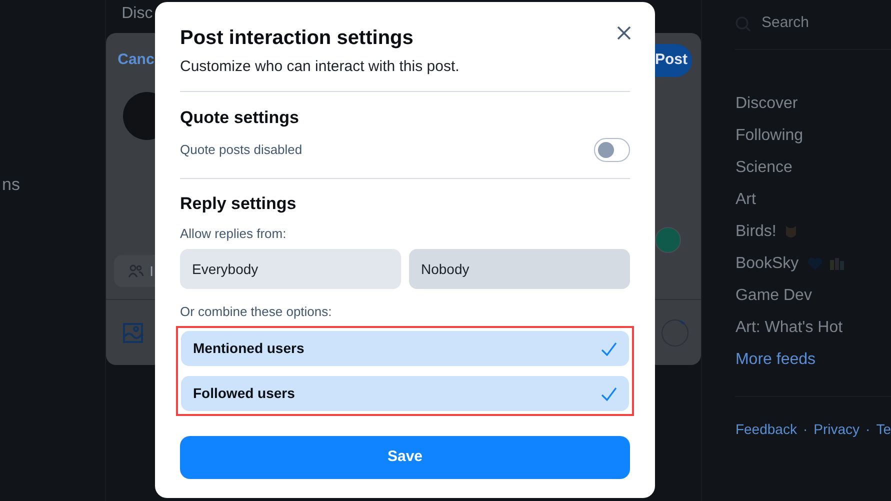  I want to click on feed-link: BookSky, so click(767, 264).